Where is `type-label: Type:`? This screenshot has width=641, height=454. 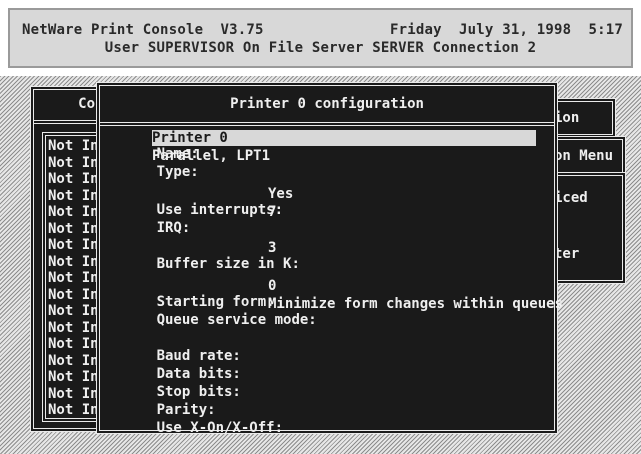 type-label: Type: is located at coordinates (177, 172).